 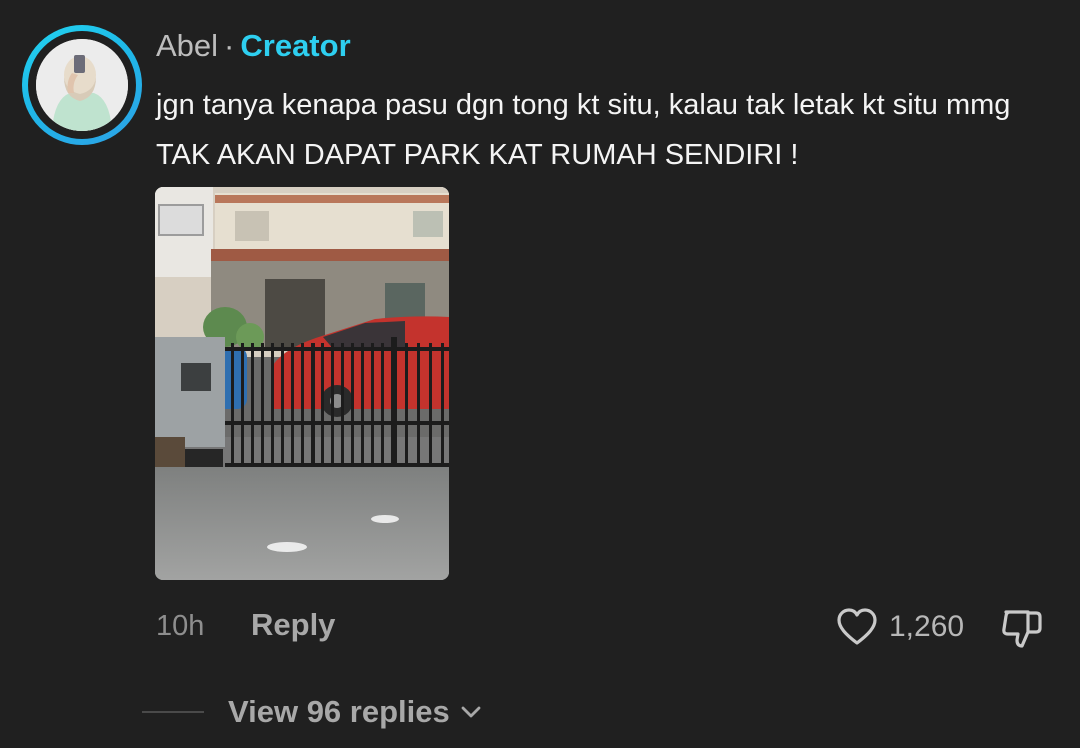 What do you see at coordinates (180, 626) in the screenshot?
I see `comment-timestamp: 10h` at bounding box center [180, 626].